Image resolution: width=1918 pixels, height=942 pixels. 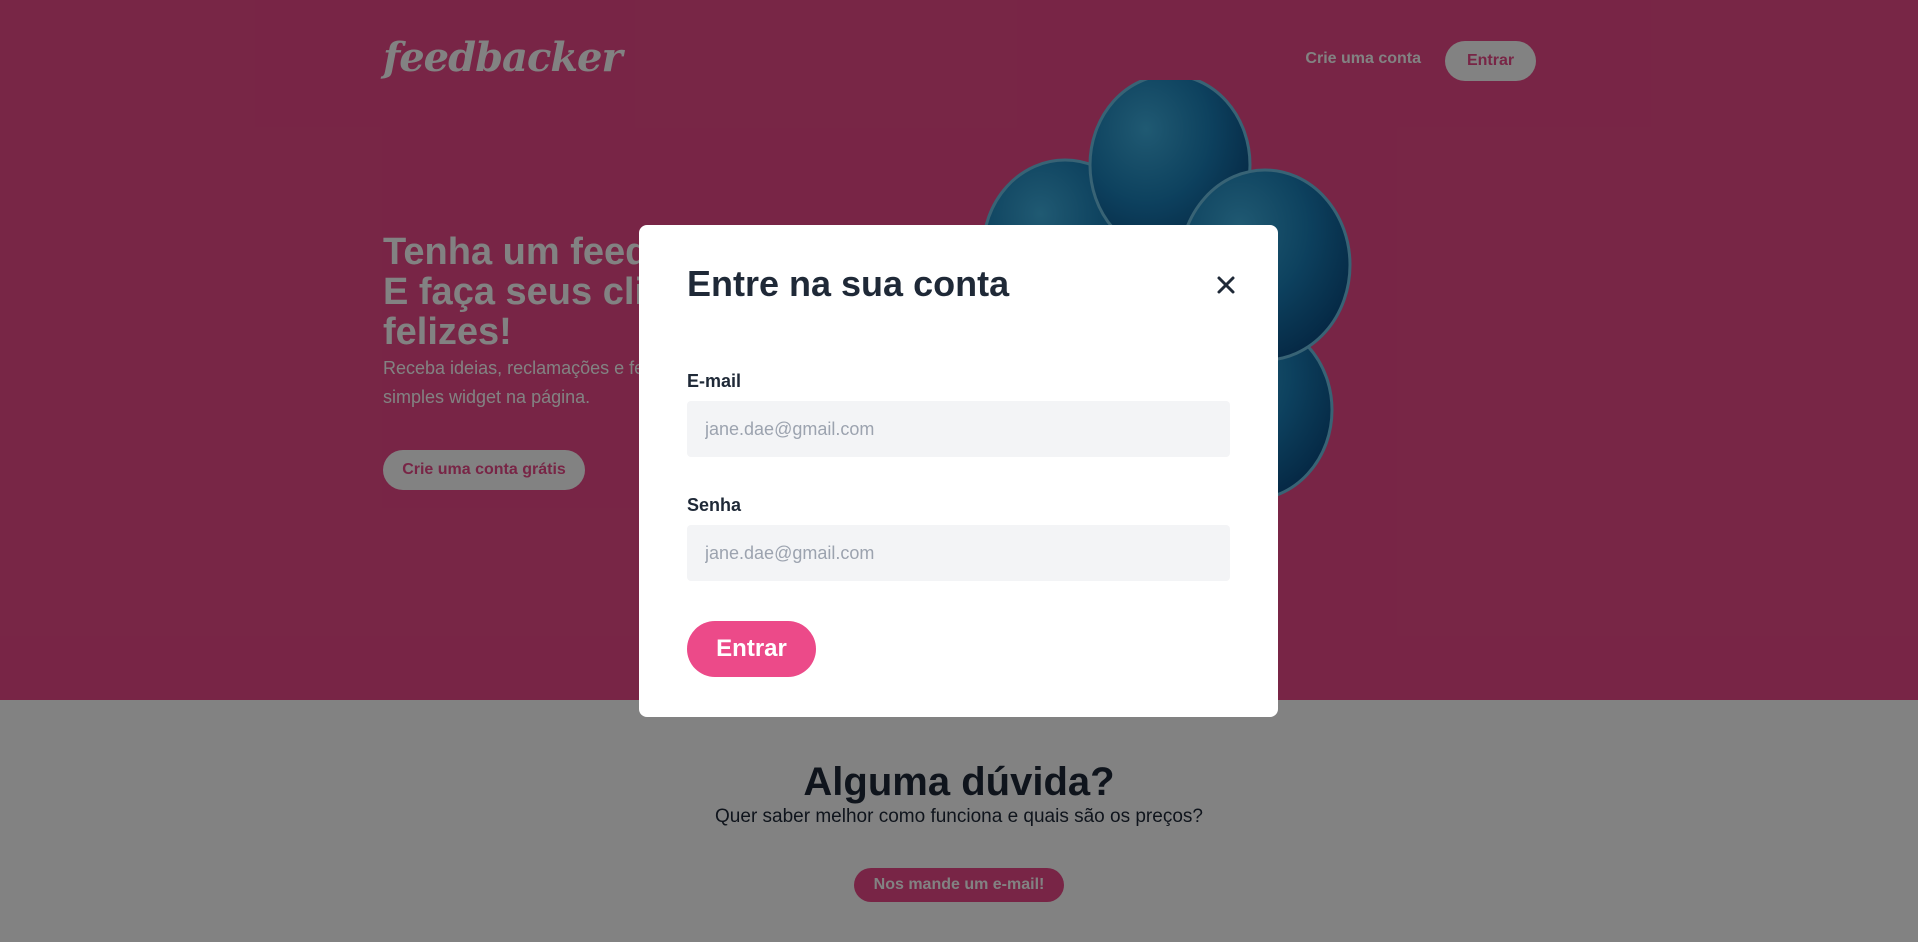 I want to click on submit-login-button: Entrar, so click(x=751, y=649).